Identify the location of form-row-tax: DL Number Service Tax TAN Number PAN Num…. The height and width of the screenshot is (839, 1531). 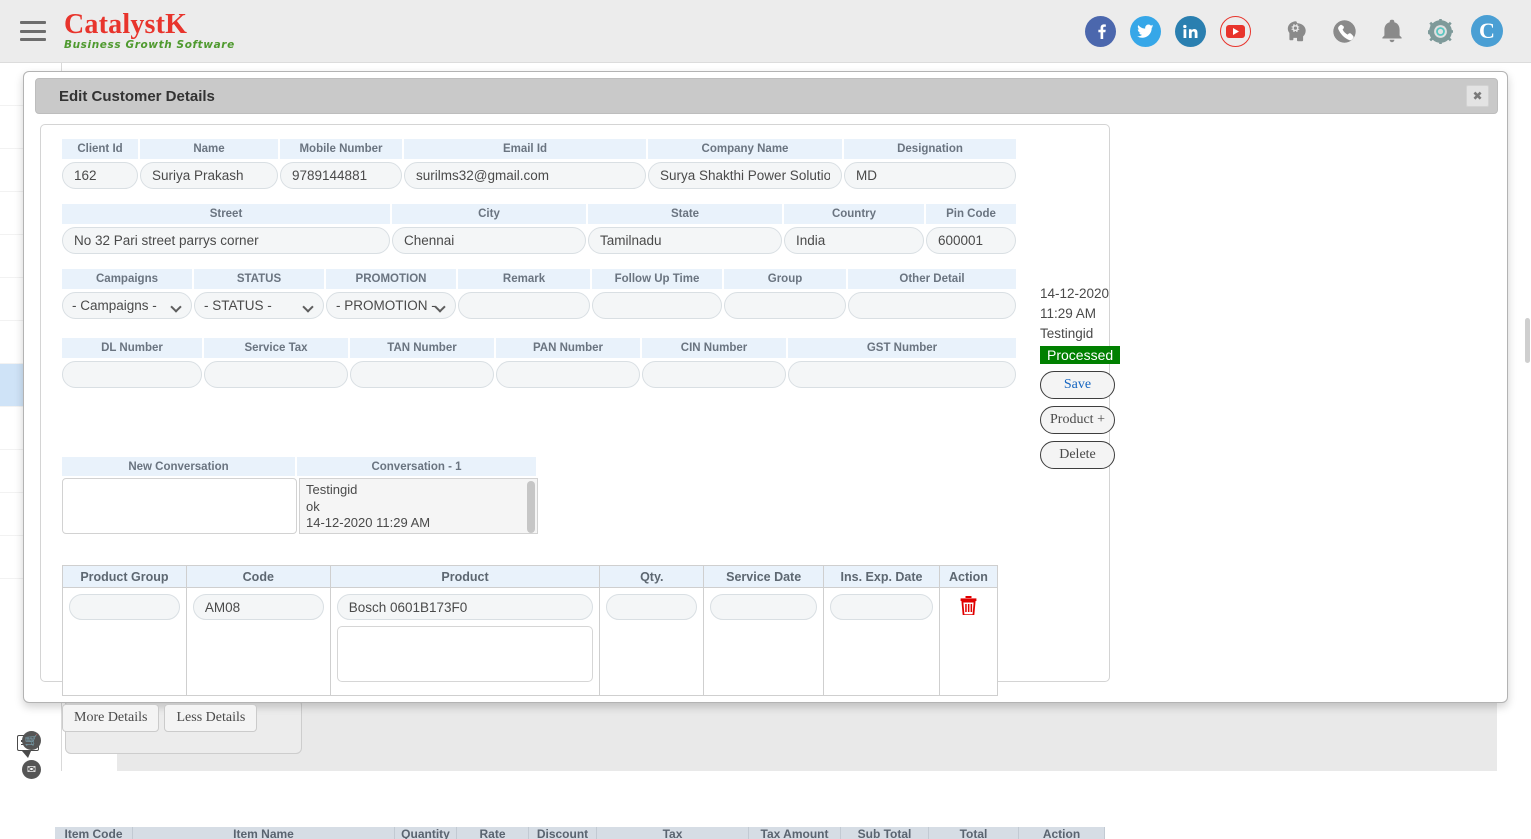
(540, 363).